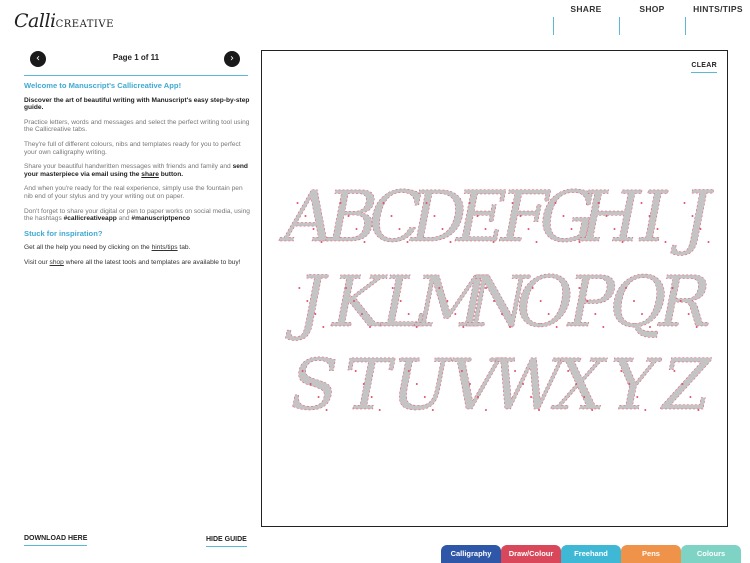 The height and width of the screenshot is (563, 750). Describe the element at coordinates (64, 21) in the screenshot. I see `app-logo: CalliCREATIVE` at that location.